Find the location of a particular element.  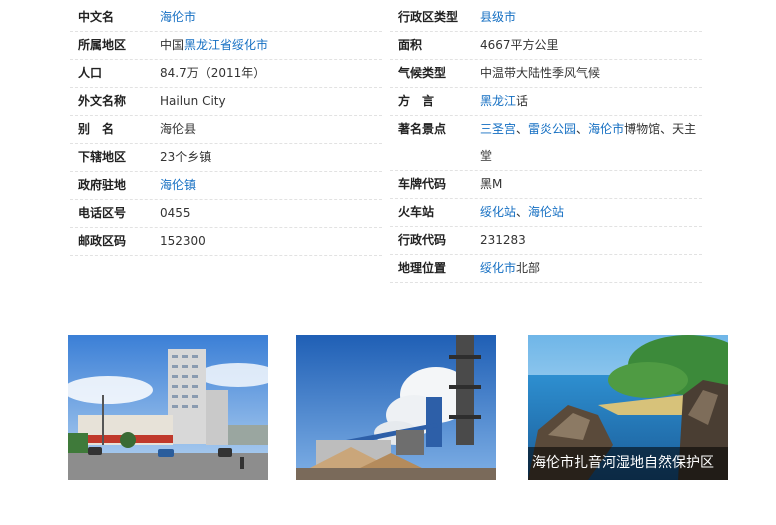

info-row: 行政代码 231283 is located at coordinates (546, 241).